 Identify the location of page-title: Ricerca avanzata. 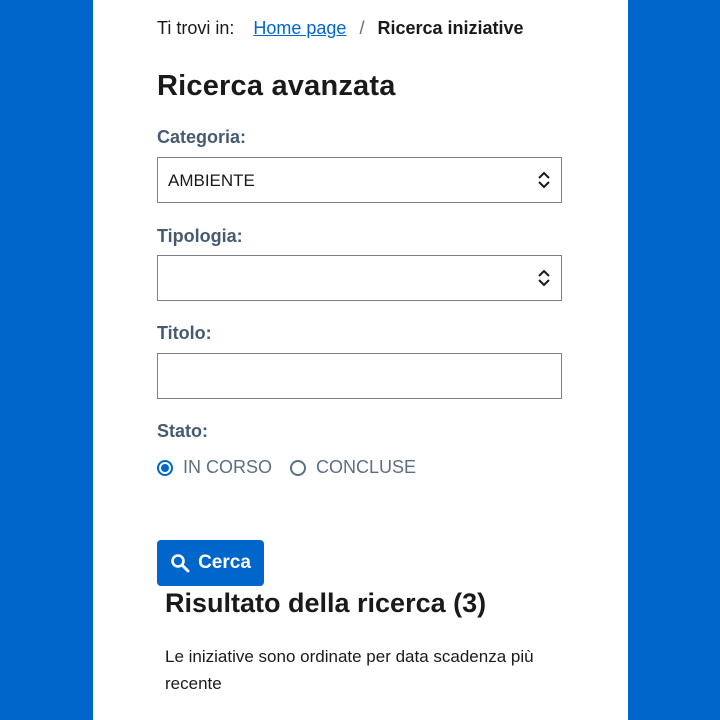
(276, 86).